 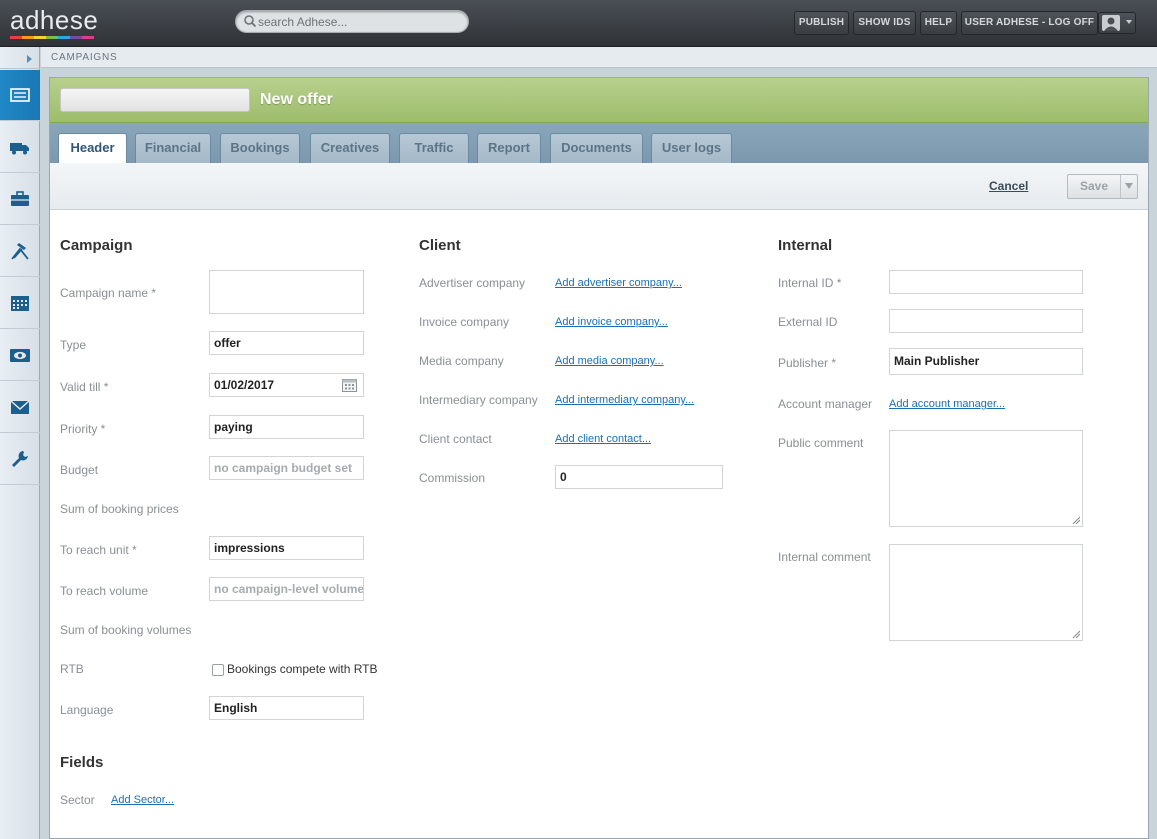 What do you see at coordinates (260, 148) in the screenshot?
I see `tab-bookings: Bookings` at bounding box center [260, 148].